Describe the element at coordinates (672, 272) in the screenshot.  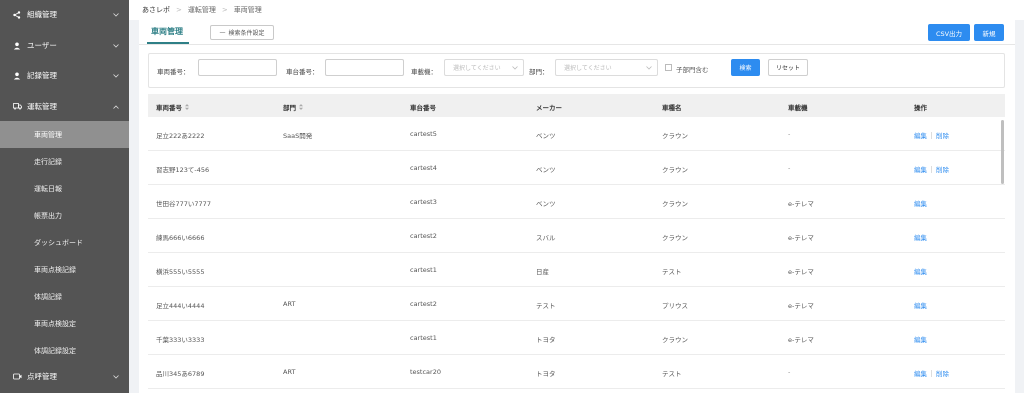
I see `cell-model: テスト` at that location.